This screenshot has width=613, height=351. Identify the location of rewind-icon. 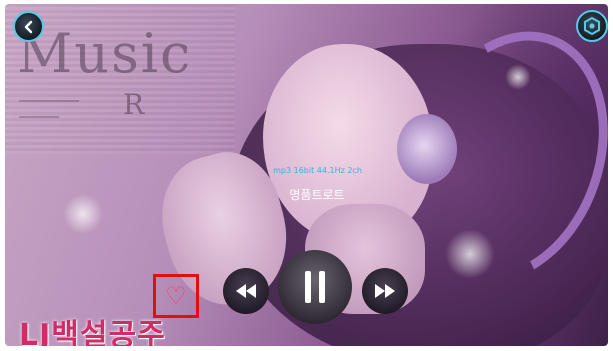
(246, 291).